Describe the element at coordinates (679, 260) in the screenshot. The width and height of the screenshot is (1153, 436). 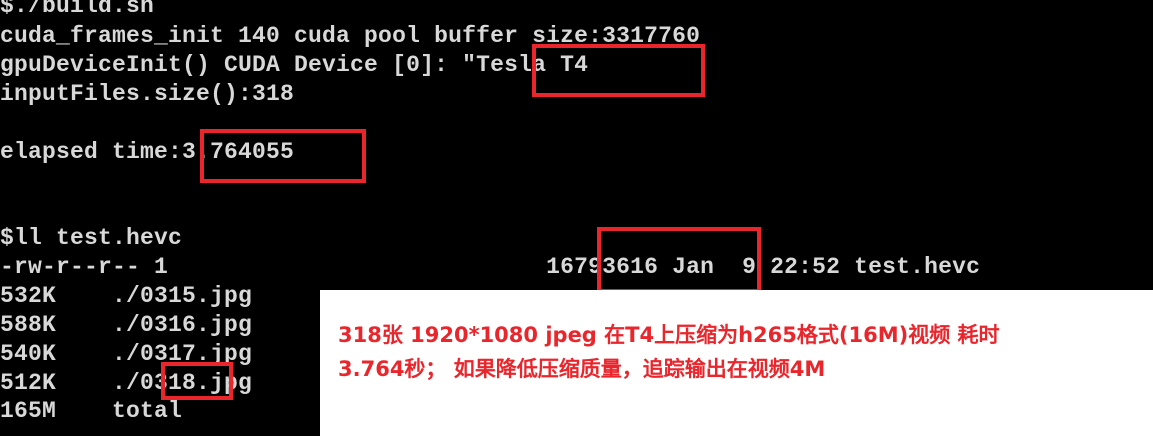
I see `highlight-box-file-size` at that location.